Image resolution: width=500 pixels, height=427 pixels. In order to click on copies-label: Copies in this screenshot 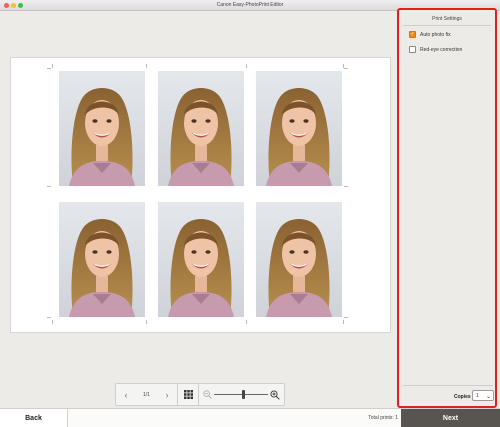, I will do `click(462, 397)`.